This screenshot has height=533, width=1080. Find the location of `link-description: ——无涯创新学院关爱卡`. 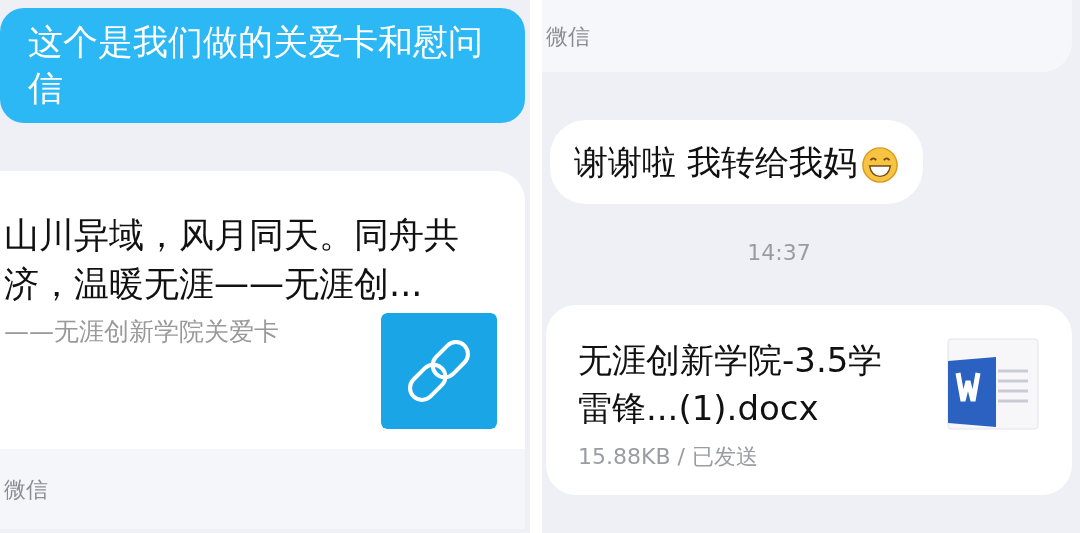

link-description: ——无涯创新学院关爱卡 is located at coordinates (142, 332).